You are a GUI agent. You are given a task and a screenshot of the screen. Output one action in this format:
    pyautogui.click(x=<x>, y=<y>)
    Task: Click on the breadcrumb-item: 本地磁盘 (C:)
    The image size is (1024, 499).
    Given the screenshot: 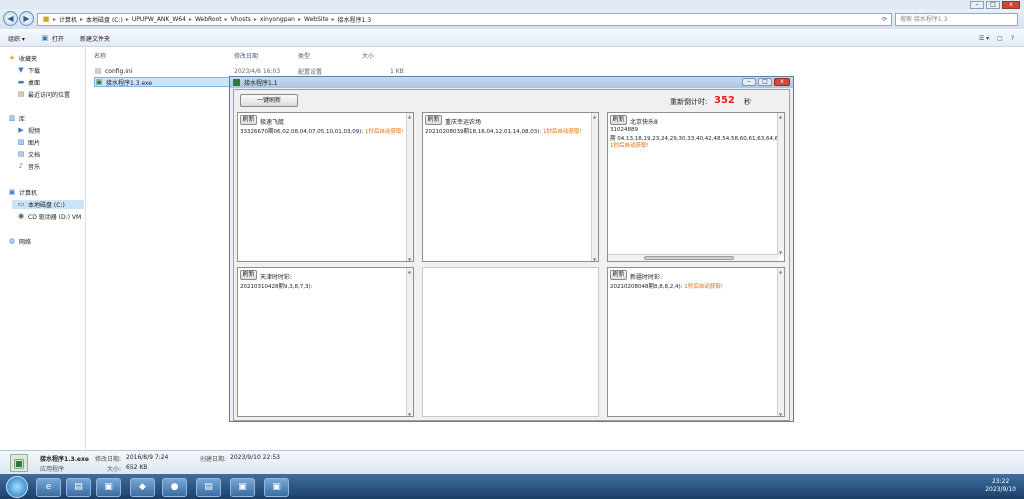 What is the action you would take?
    pyautogui.click(x=104, y=19)
    